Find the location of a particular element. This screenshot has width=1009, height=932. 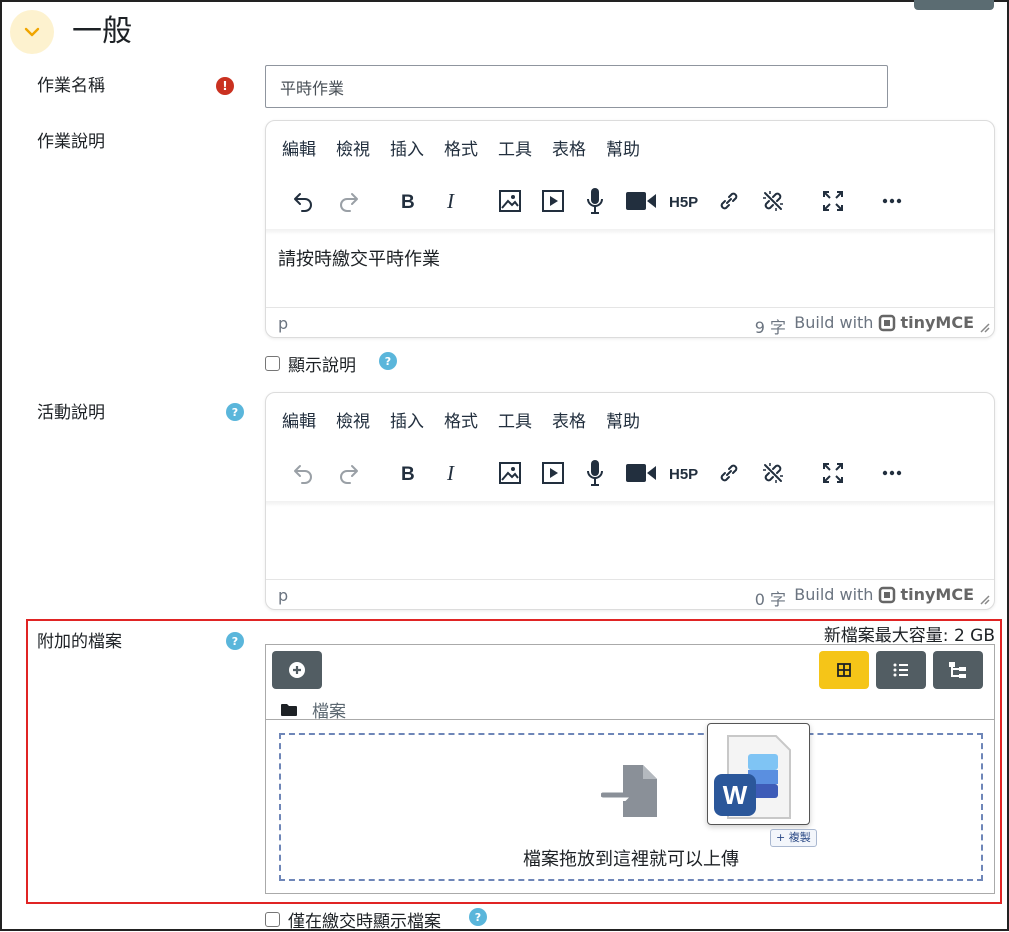

add-file-icon is located at coordinates (297, 670).